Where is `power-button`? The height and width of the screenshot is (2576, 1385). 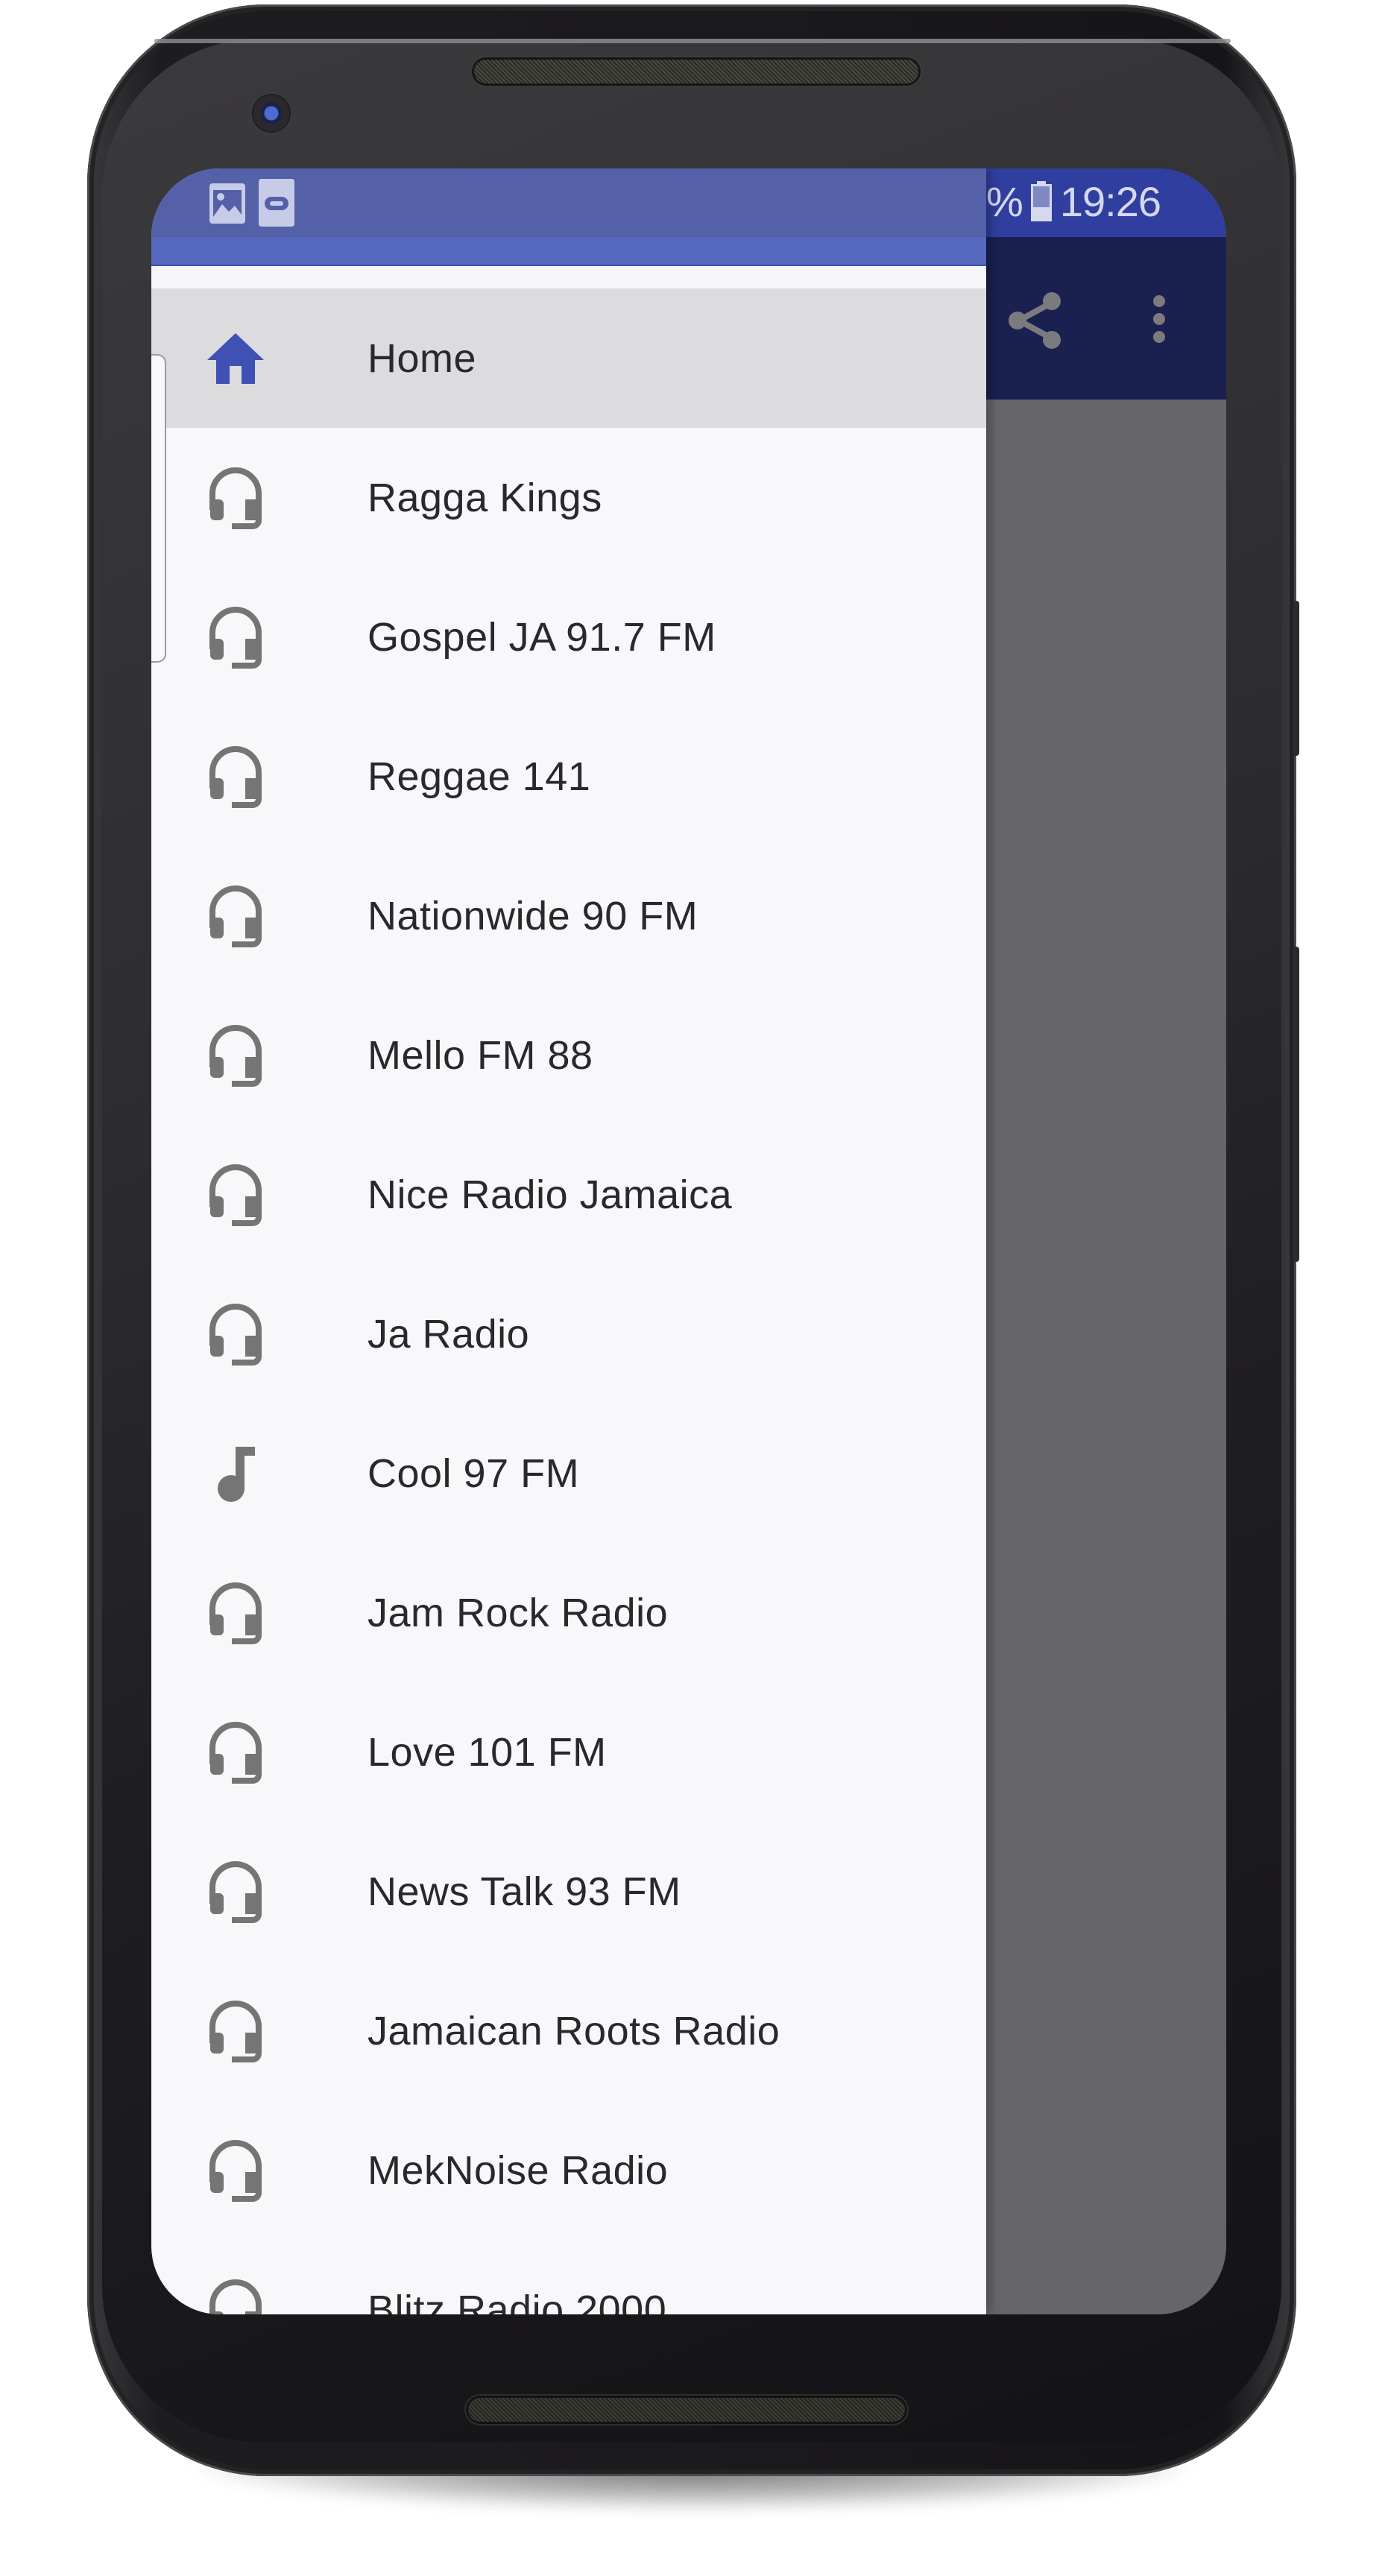 power-button is located at coordinates (1296, 678).